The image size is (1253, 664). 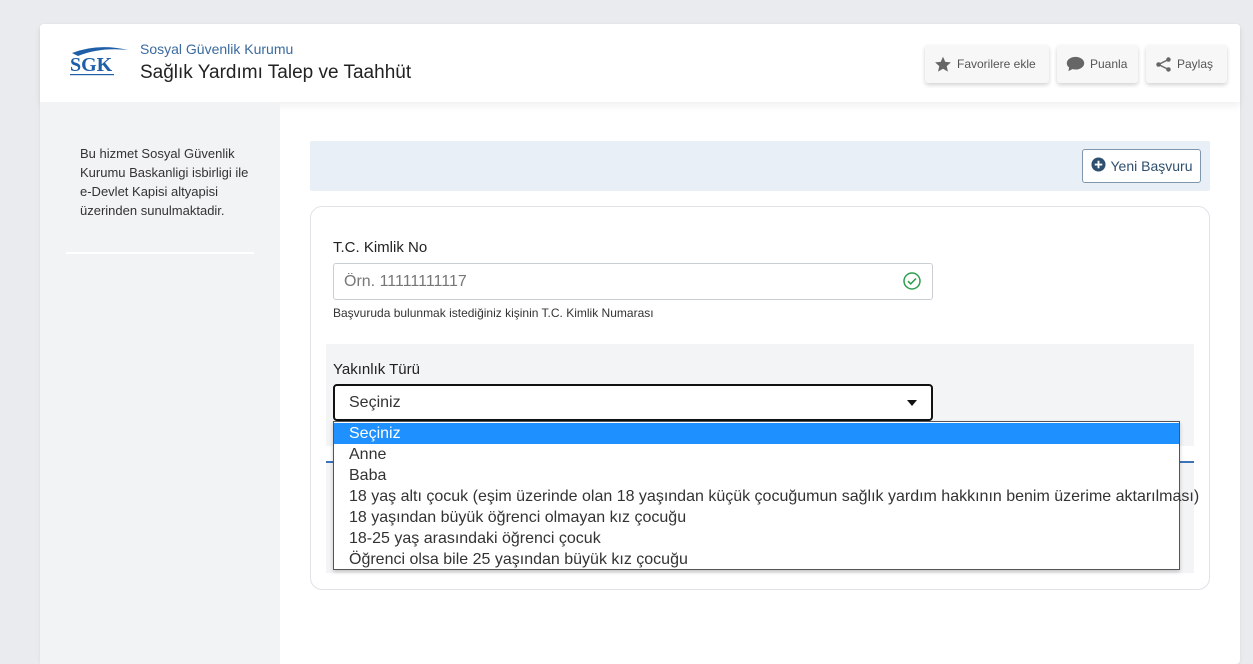 I want to click on dropdown-option: Baba, so click(x=756, y=475).